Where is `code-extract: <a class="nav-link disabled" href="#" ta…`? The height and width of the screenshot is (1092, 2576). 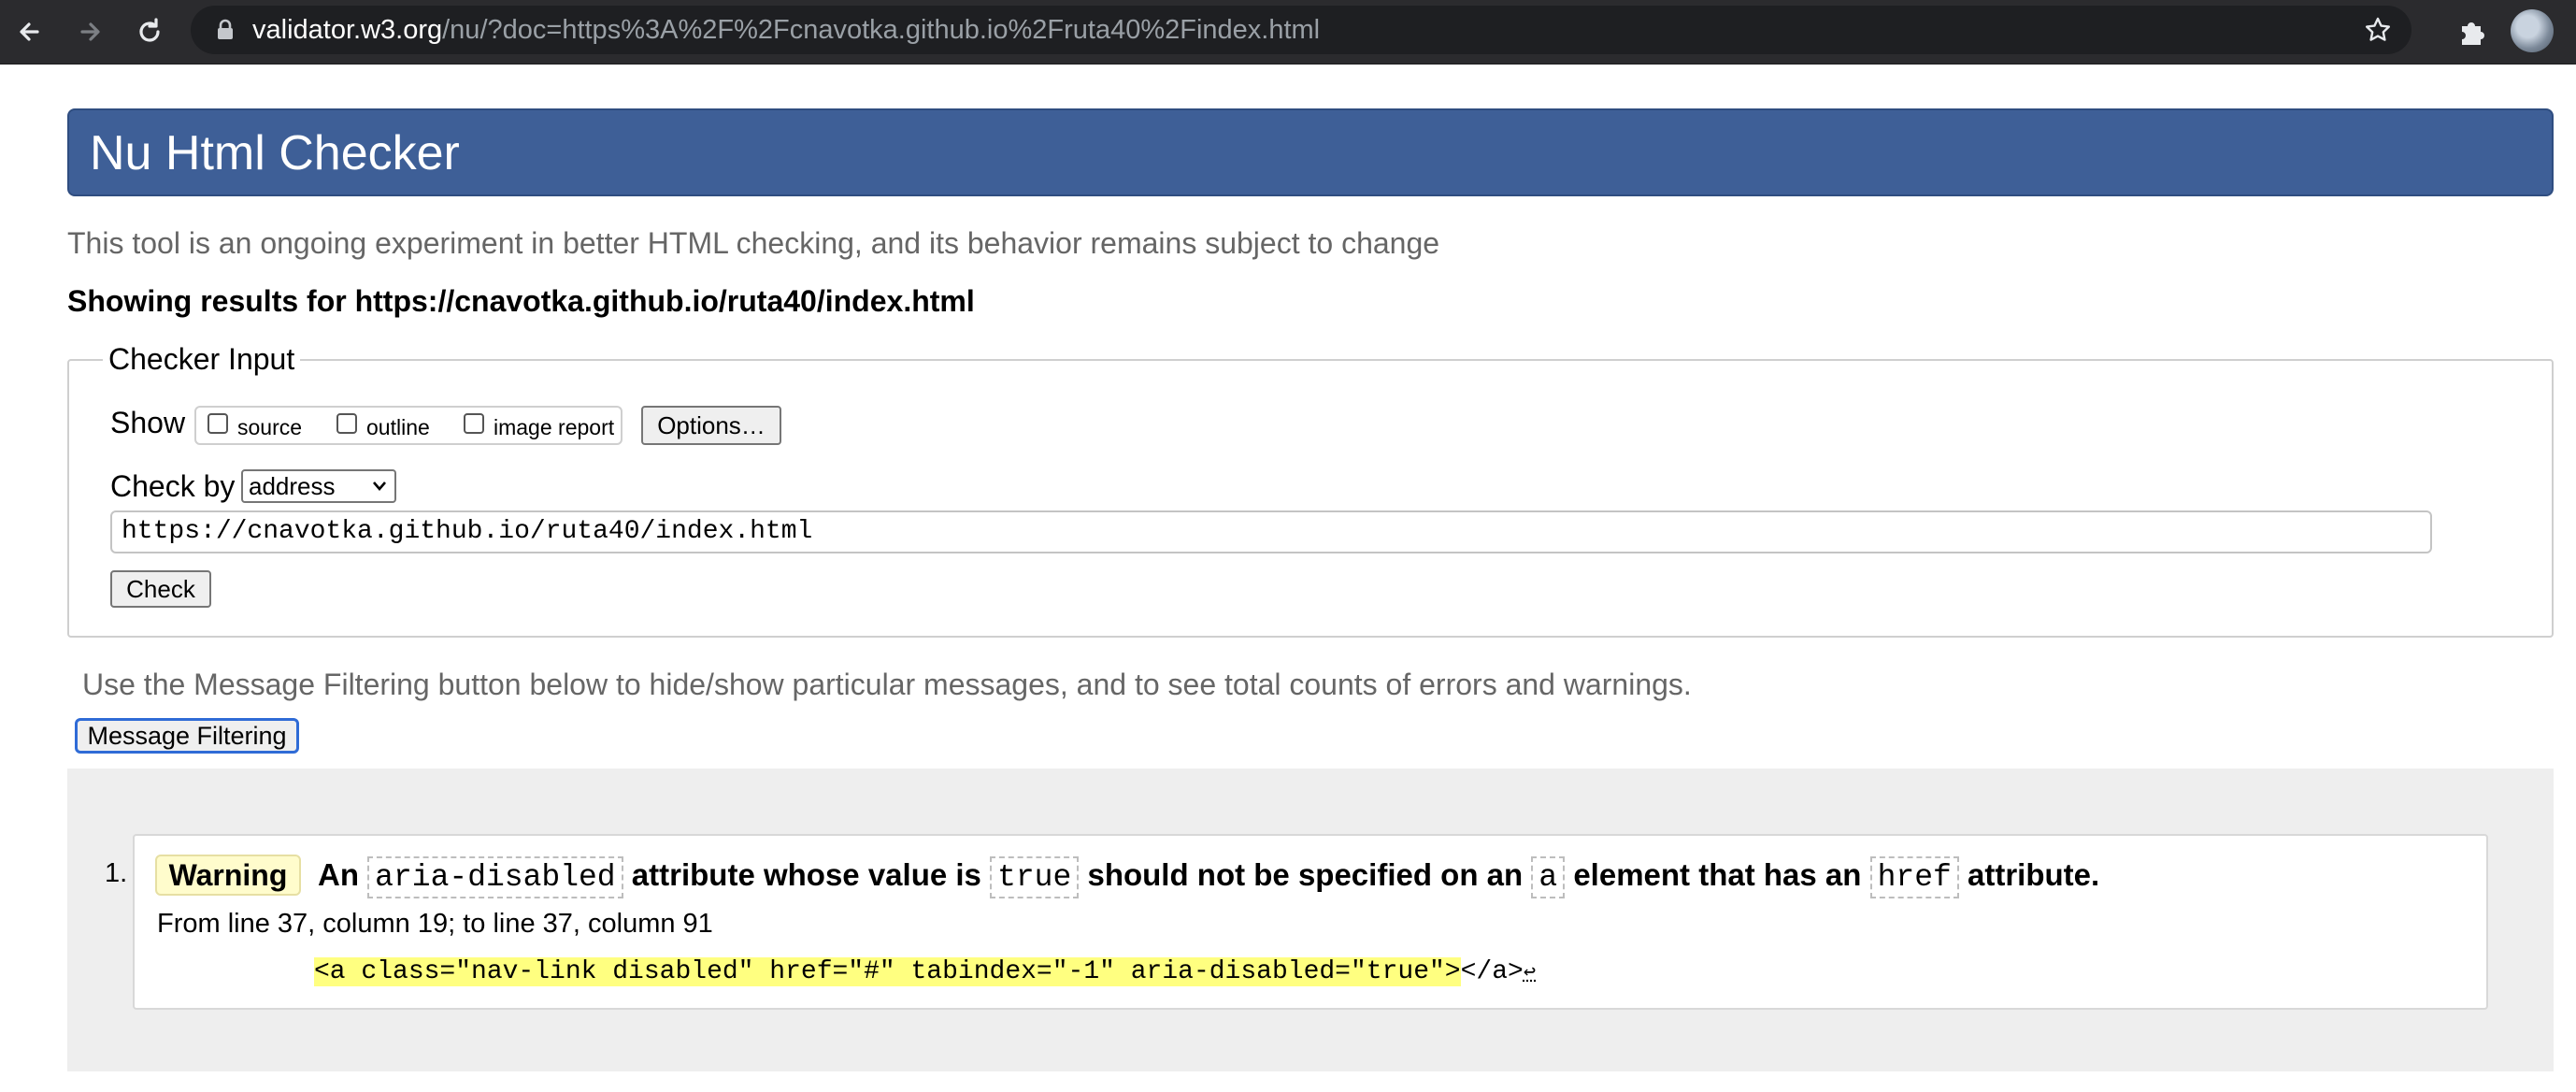
code-extract: <a class="nav-link disabled" href="#" ta… is located at coordinates (925, 973).